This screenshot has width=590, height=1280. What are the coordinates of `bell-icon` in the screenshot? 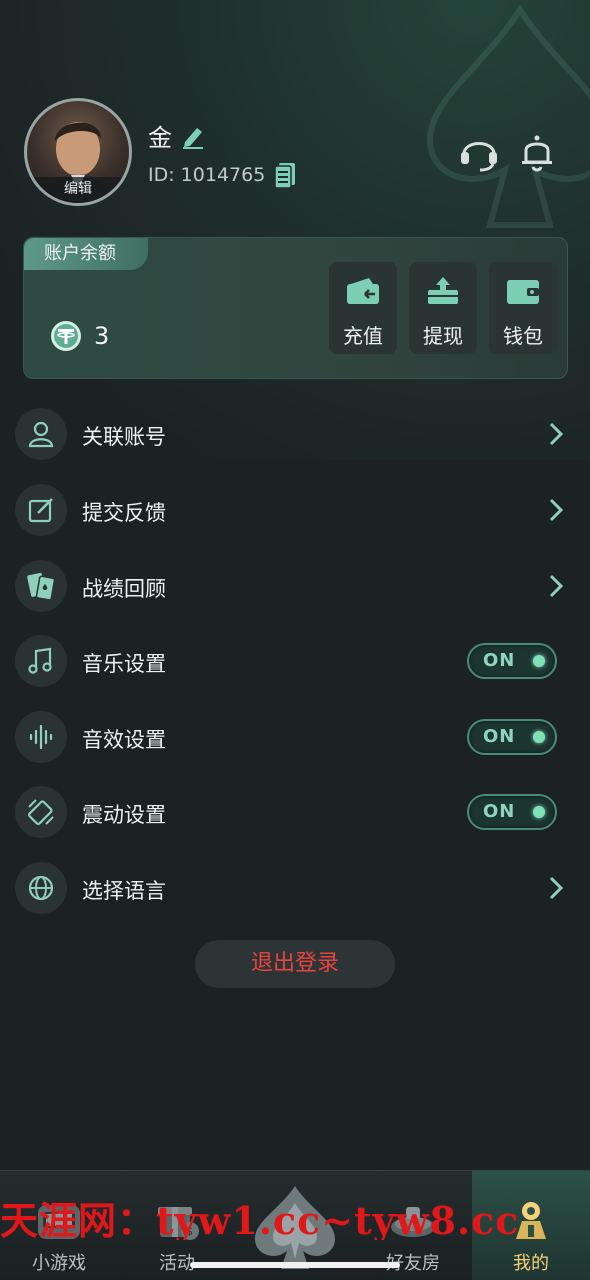 It's located at (537, 151).